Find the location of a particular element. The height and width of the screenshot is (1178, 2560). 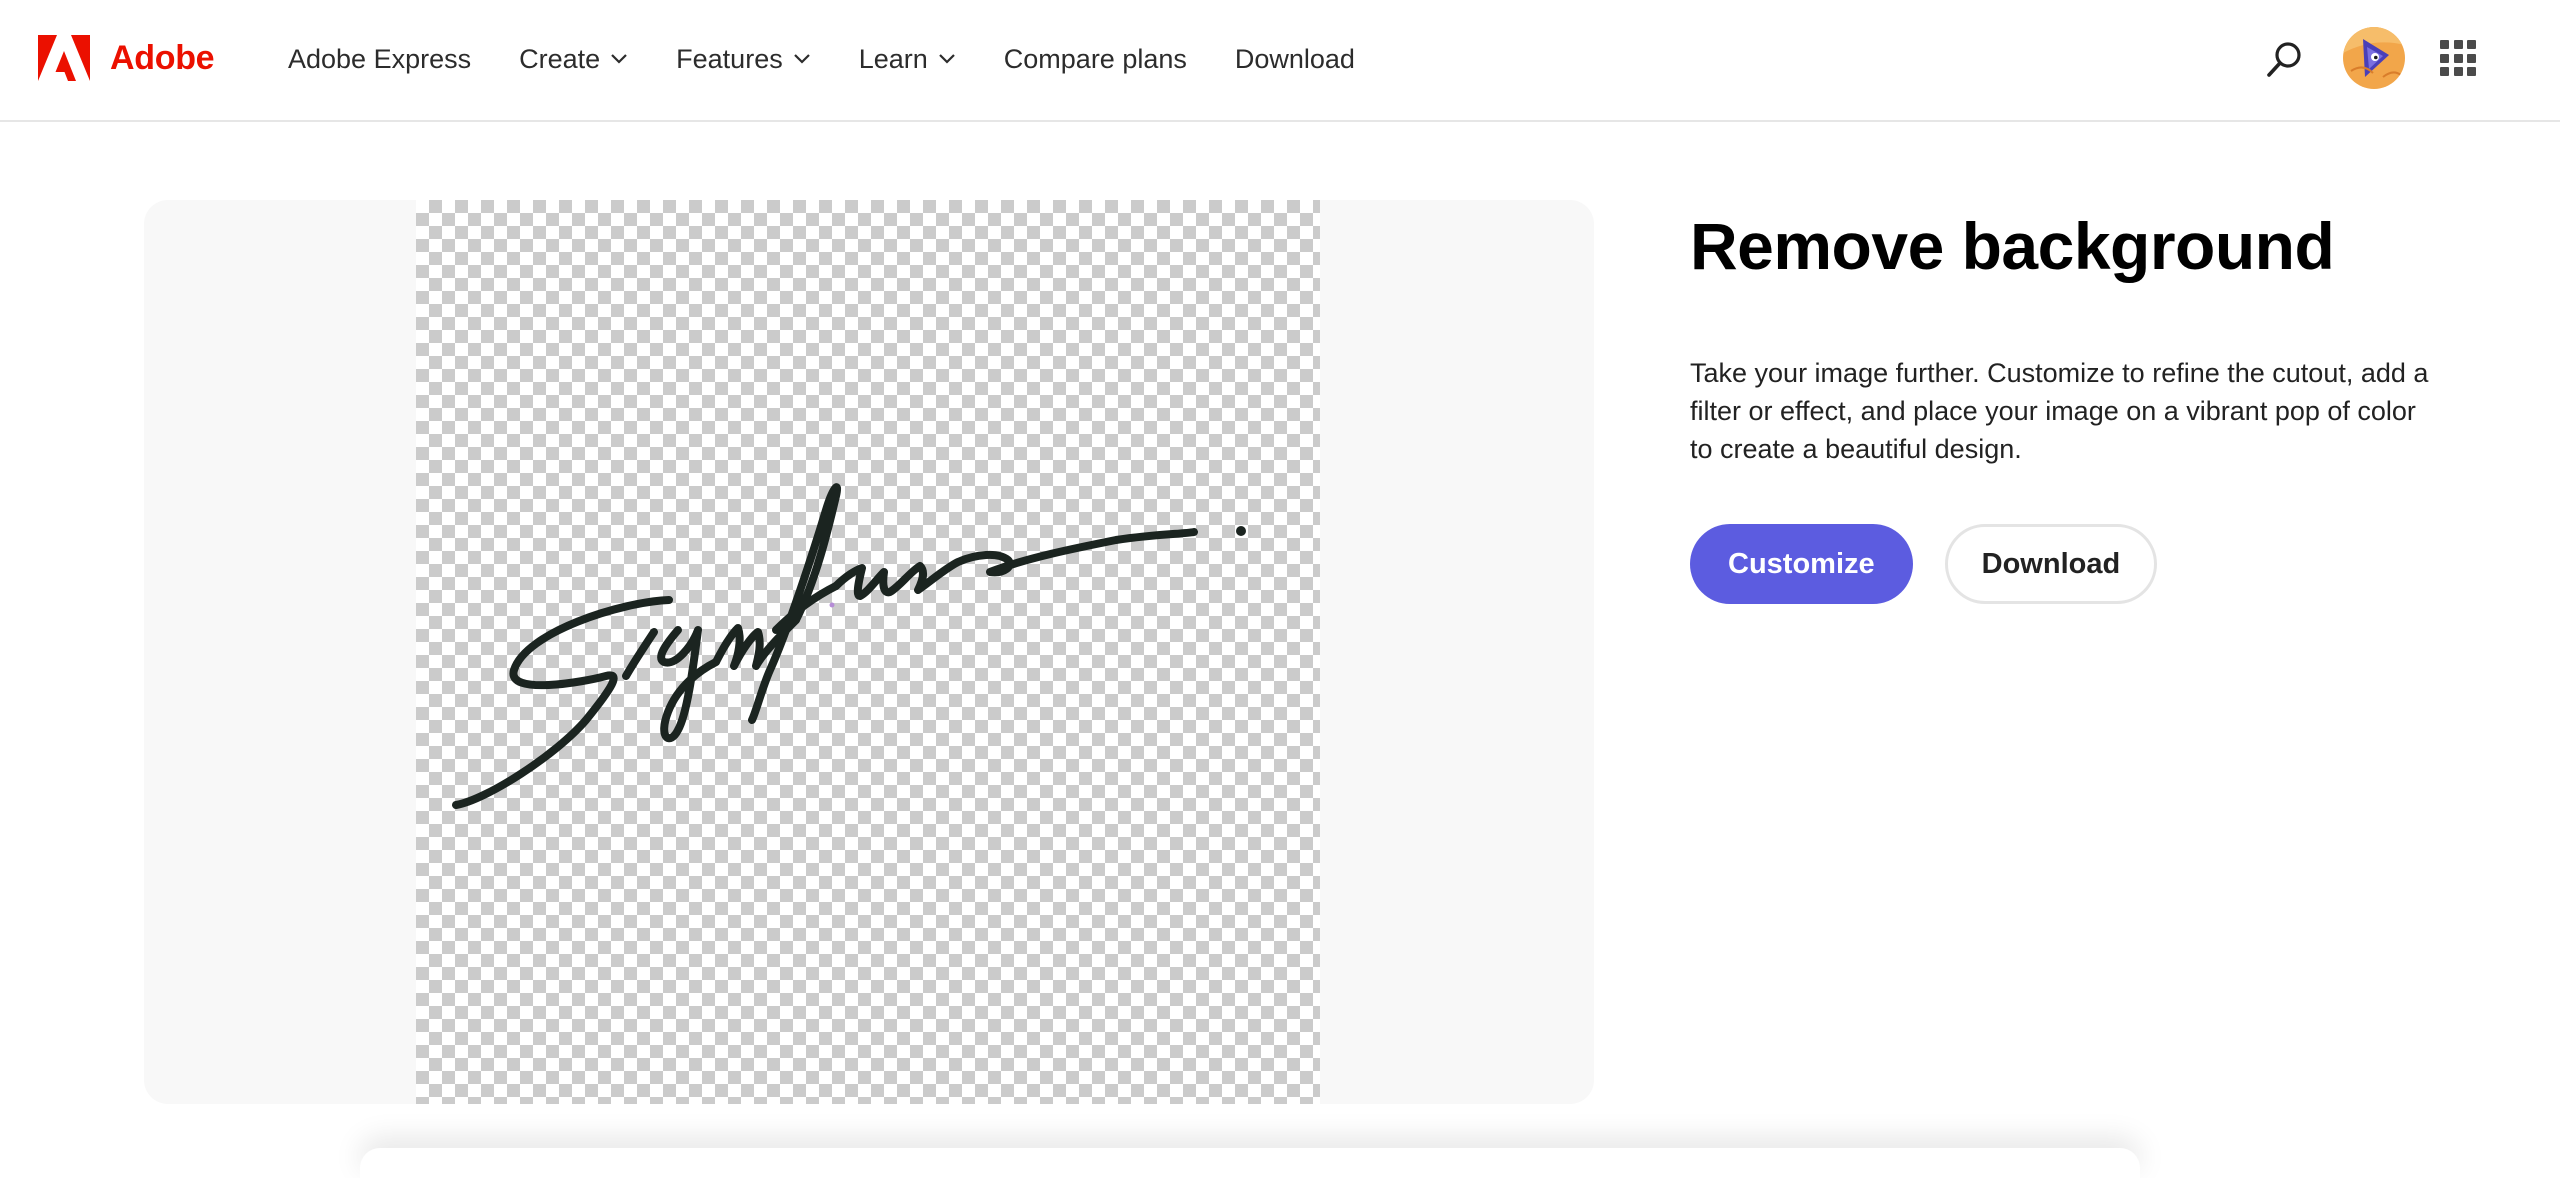

nav-label: Download is located at coordinates (1294, 58).